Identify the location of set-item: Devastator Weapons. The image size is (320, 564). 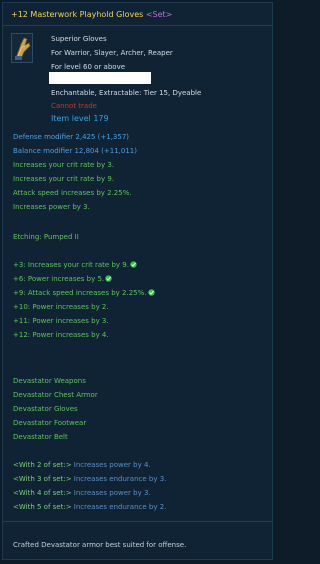
(49, 381).